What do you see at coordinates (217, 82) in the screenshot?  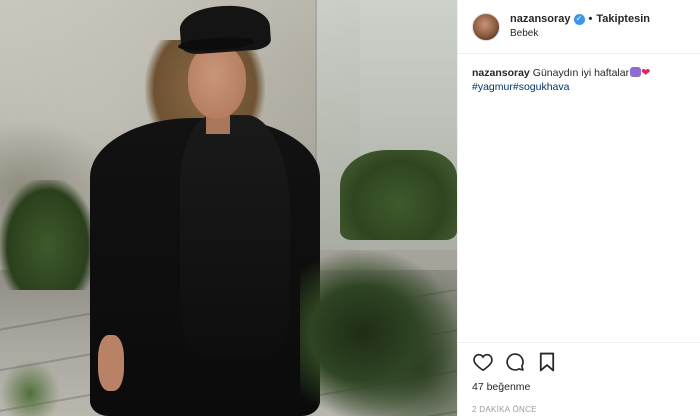 I see `photo-face` at bounding box center [217, 82].